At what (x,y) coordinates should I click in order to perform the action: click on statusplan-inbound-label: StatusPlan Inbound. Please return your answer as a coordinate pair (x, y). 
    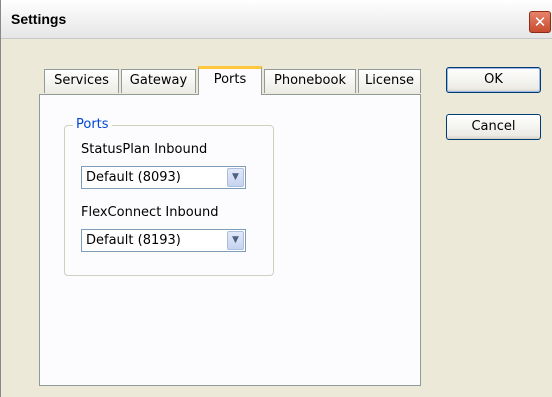
    Looking at the image, I should click on (144, 149).